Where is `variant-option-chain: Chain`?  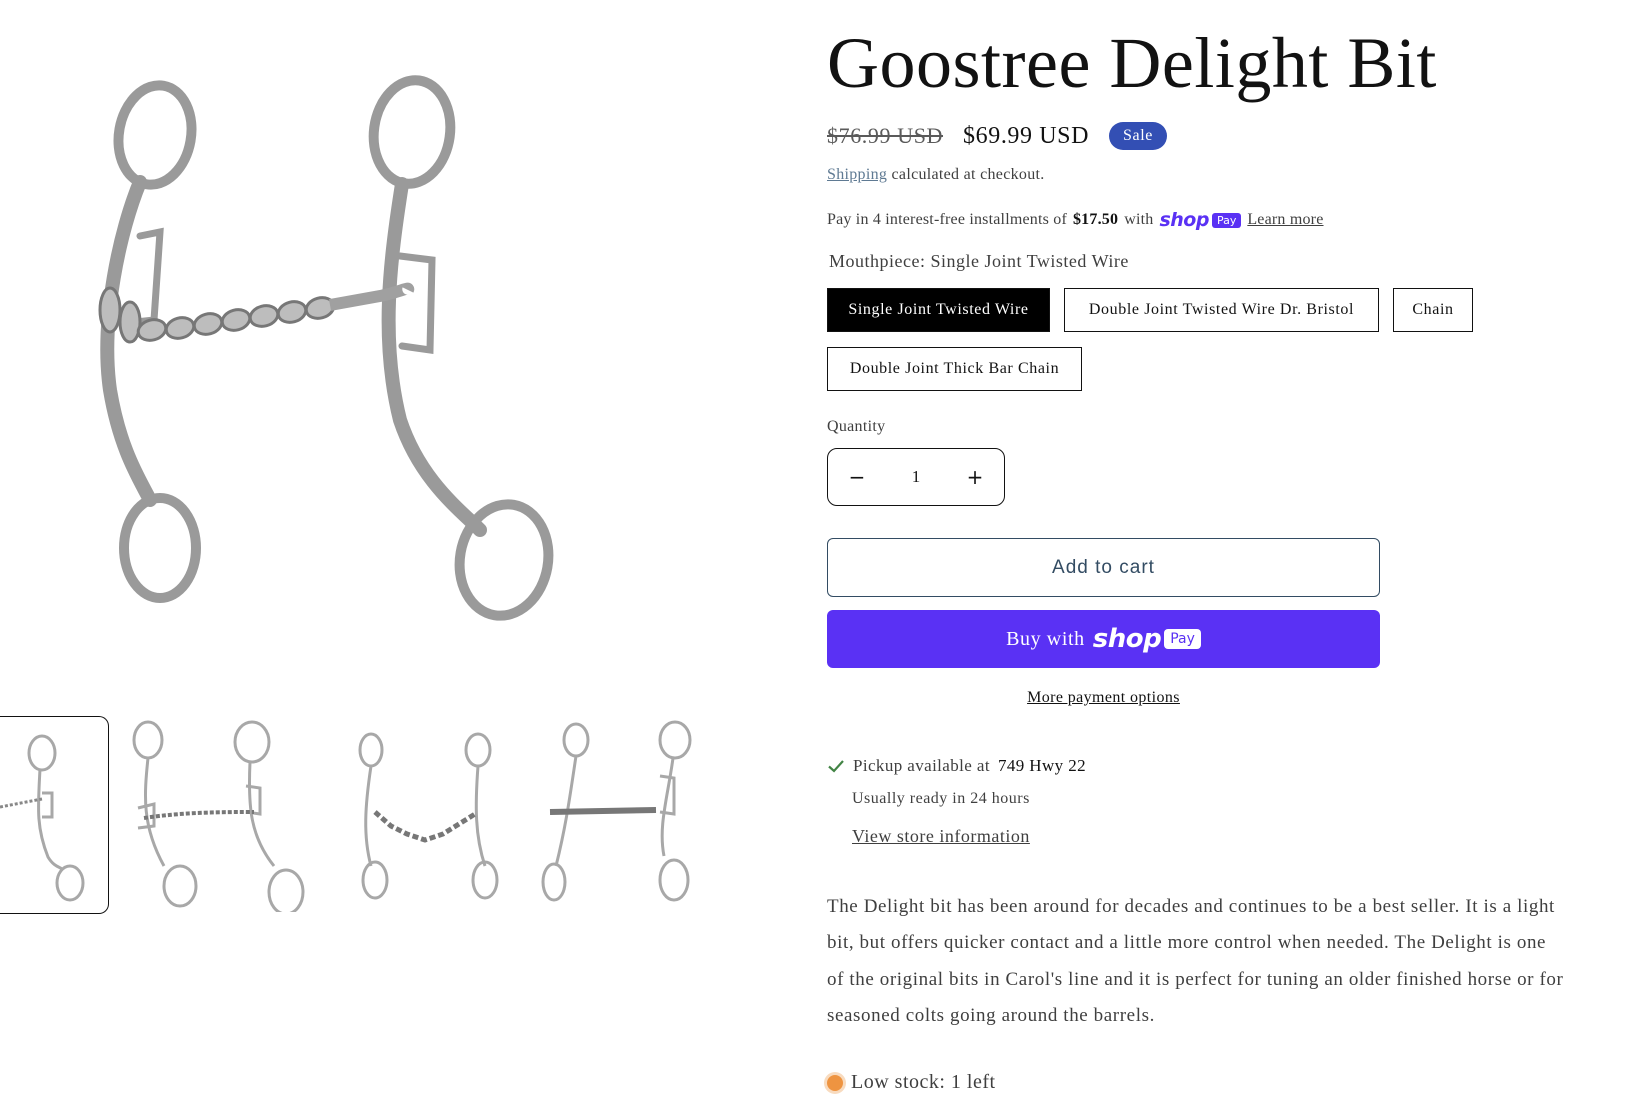 variant-option-chain: Chain is located at coordinates (1433, 310).